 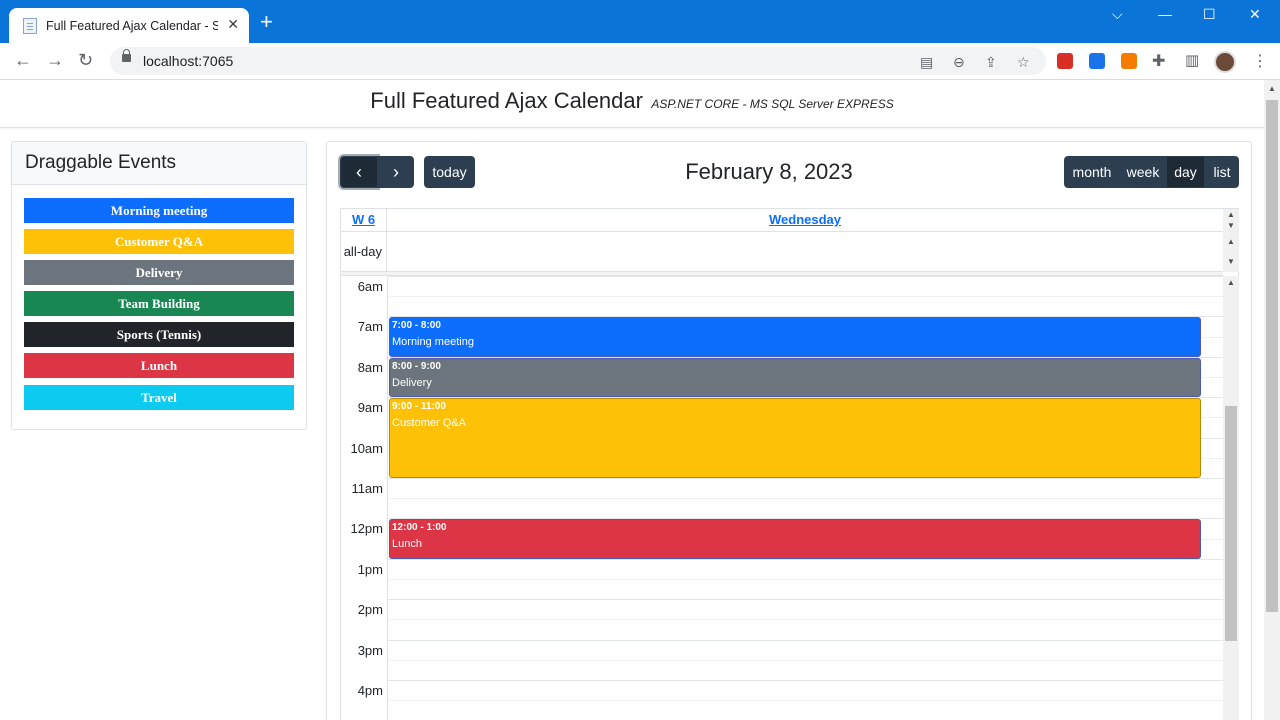 I want to click on chevron-right-icon: ›, so click(x=396, y=171).